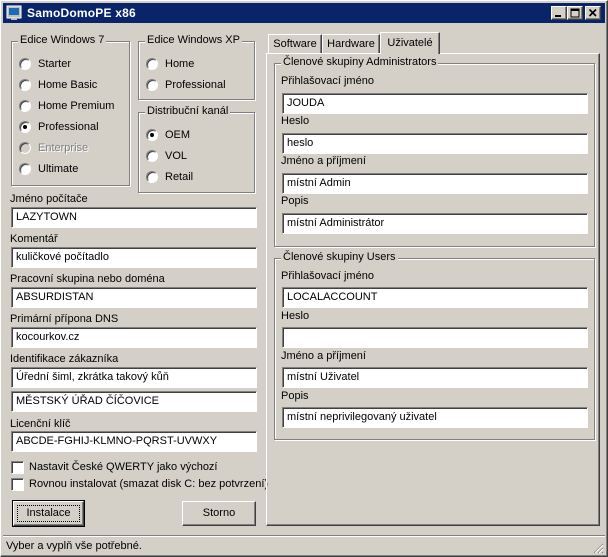  I want to click on admin-password-label: Heslo, so click(295, 121).